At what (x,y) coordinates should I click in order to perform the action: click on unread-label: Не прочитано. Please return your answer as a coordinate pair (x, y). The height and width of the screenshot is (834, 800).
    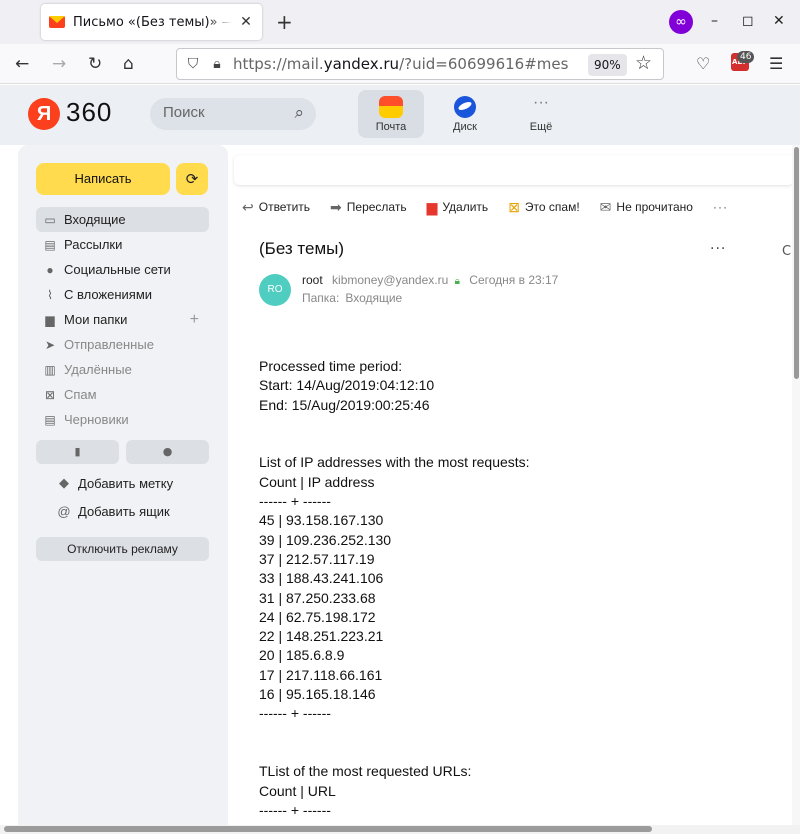
    Looking at the image, I should click on (654, 207).